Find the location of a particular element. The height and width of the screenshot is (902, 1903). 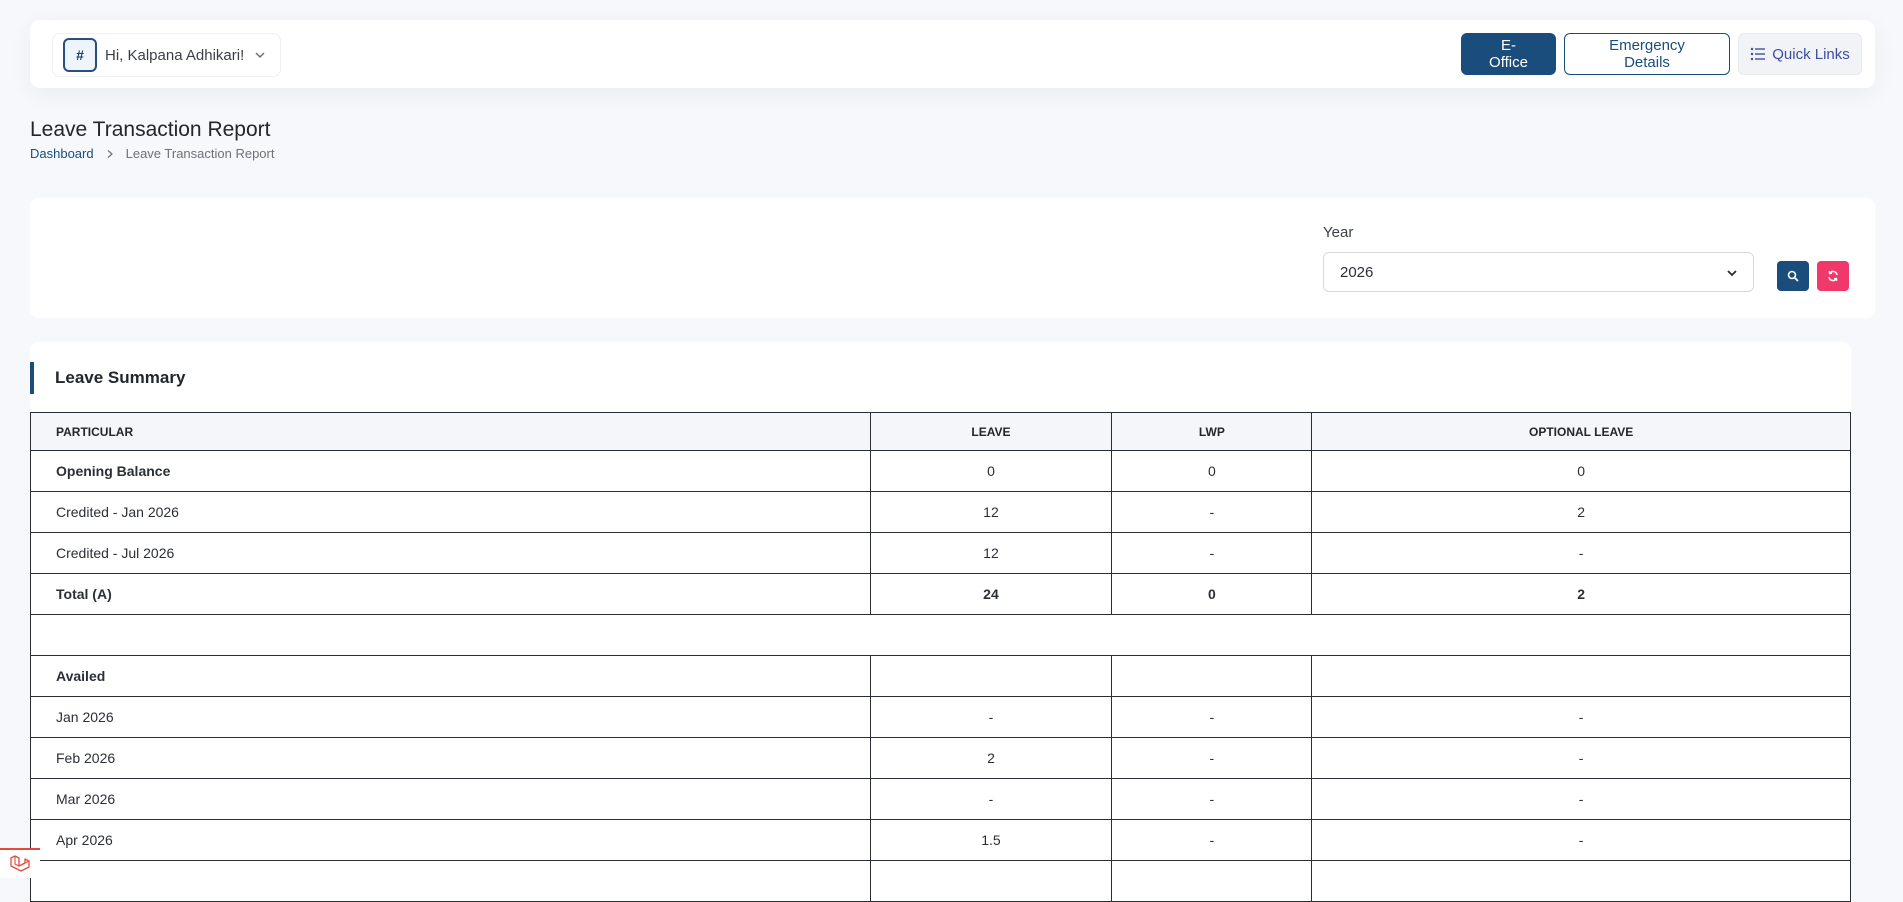

table-header-row: PARTICULAR LEAVE LWP OPTIONAL LEAVE is located at coordinates (940, 431).